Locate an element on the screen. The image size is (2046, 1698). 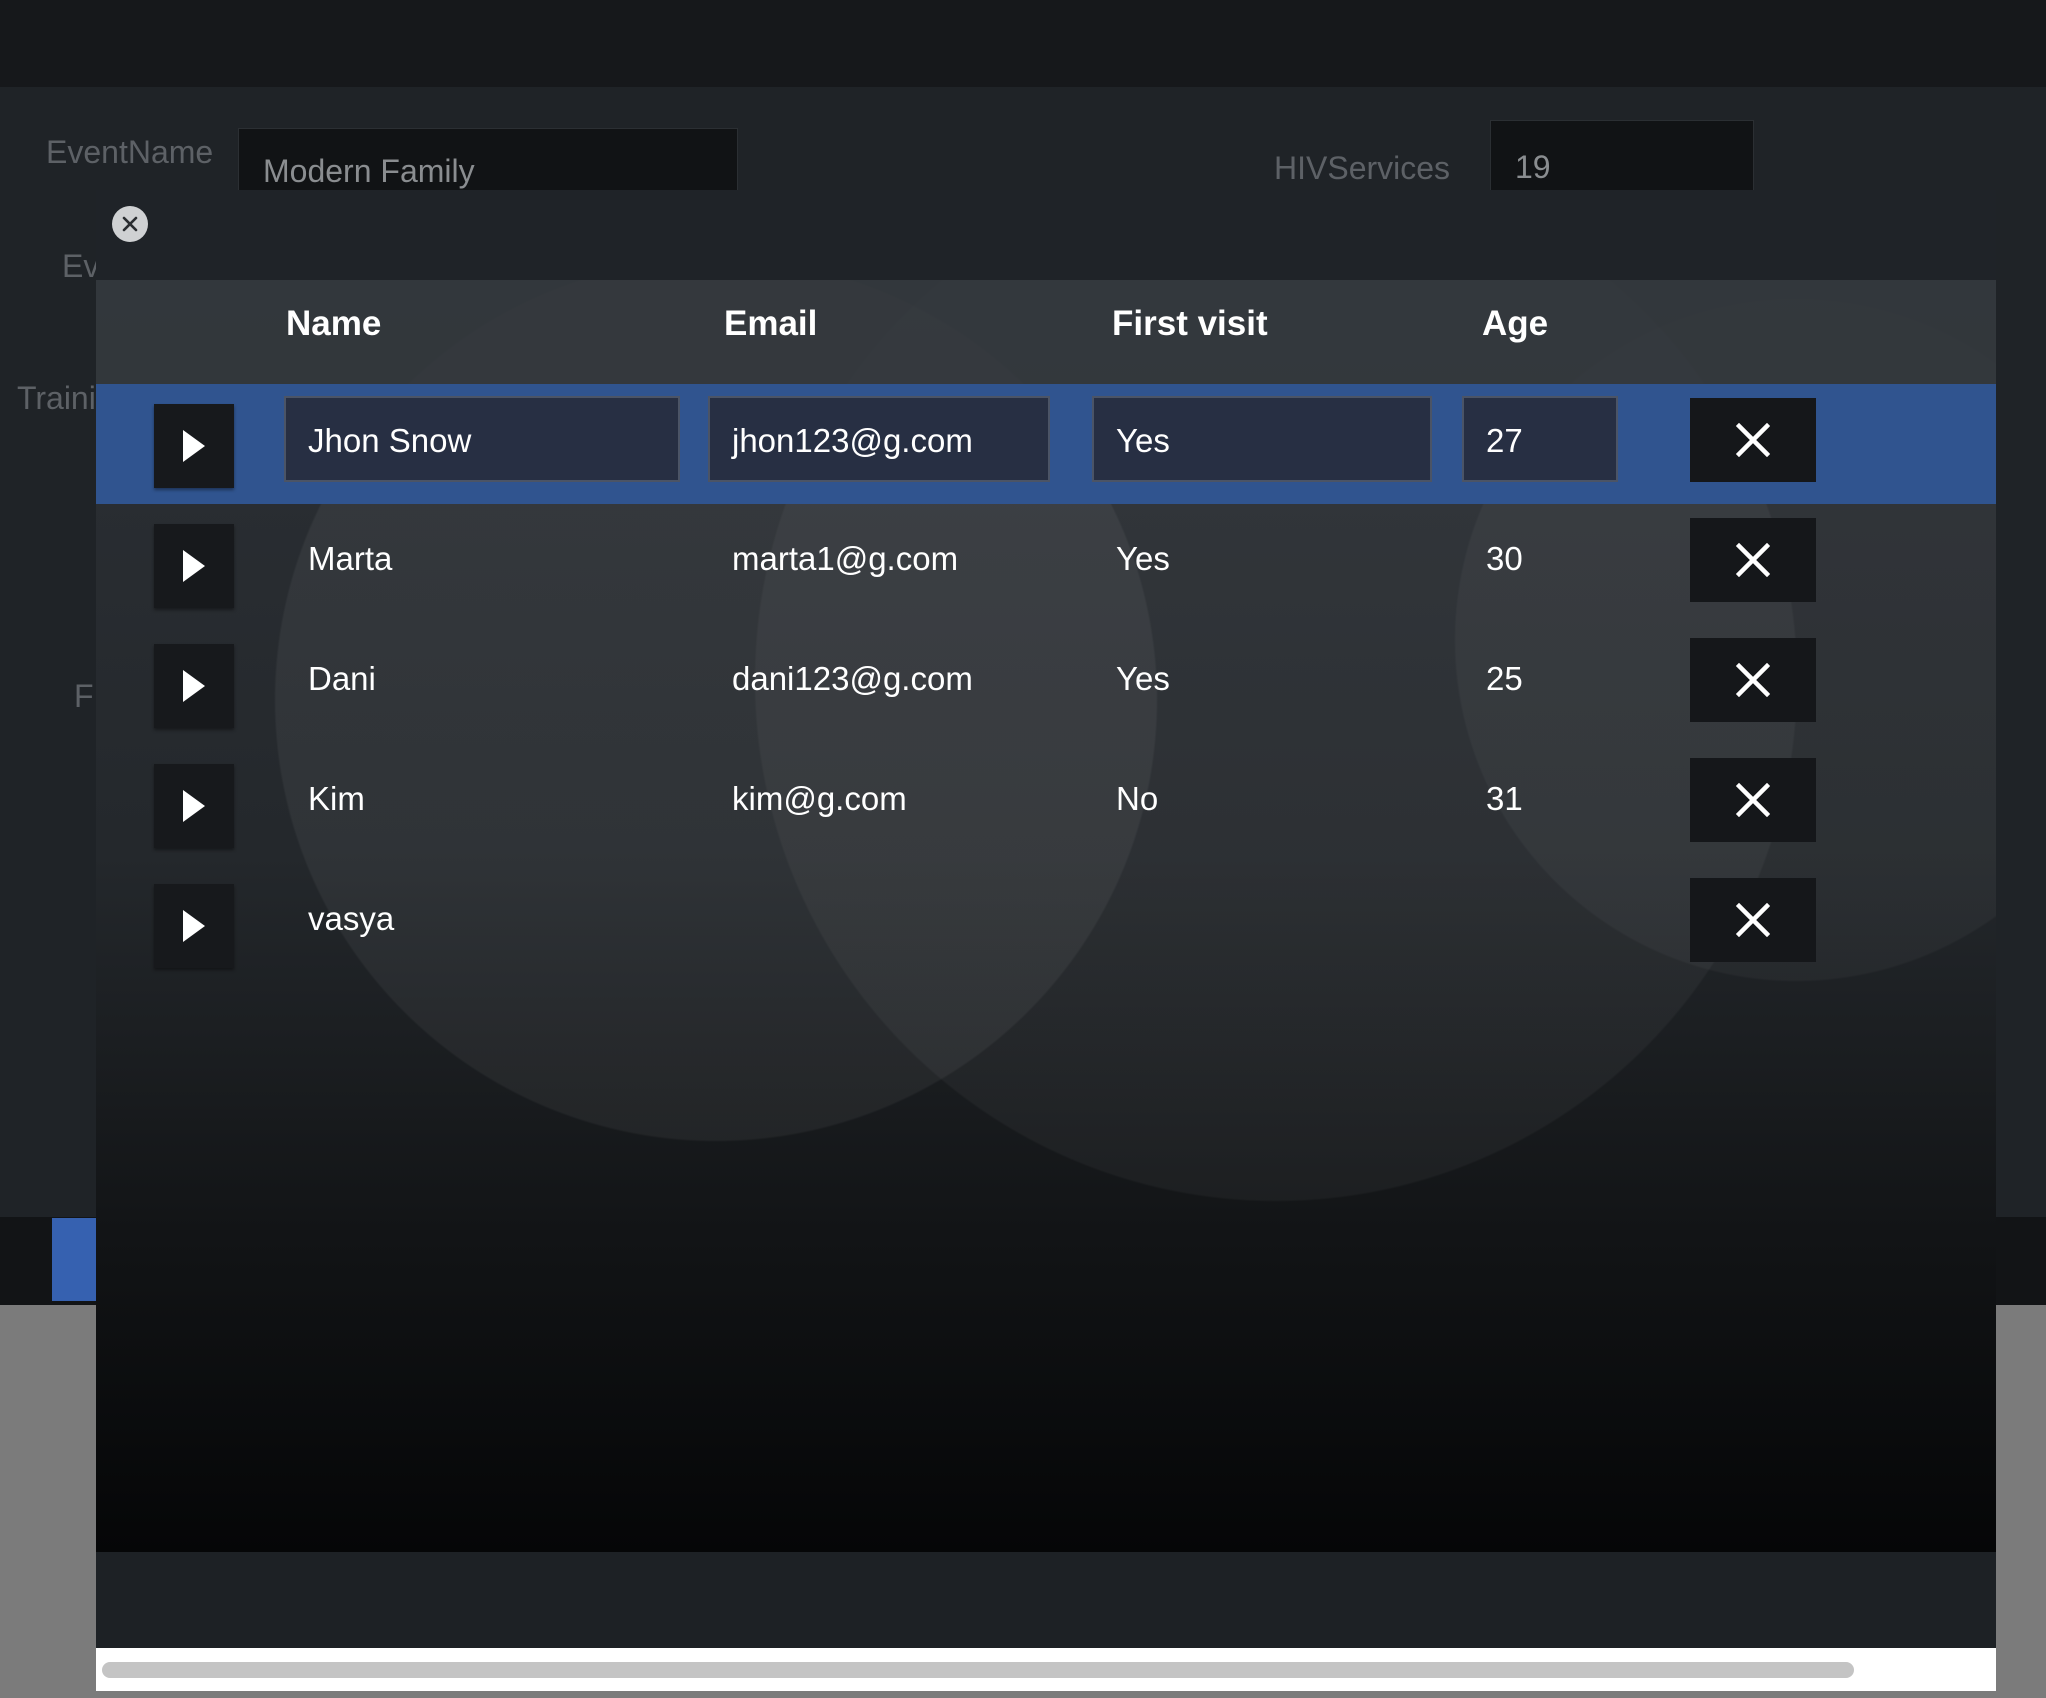
hiv-services-input: 19 is located at coordinates (1622, 156).